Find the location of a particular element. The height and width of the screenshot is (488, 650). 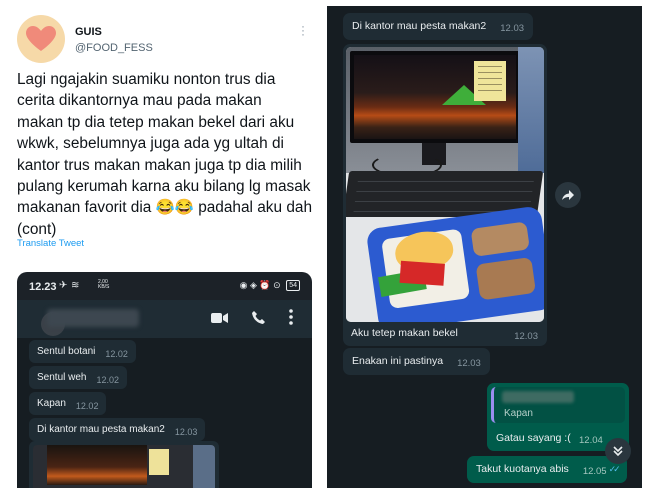

network-speed-label: 2,00 KB/S is located at coordinates (104, 284).